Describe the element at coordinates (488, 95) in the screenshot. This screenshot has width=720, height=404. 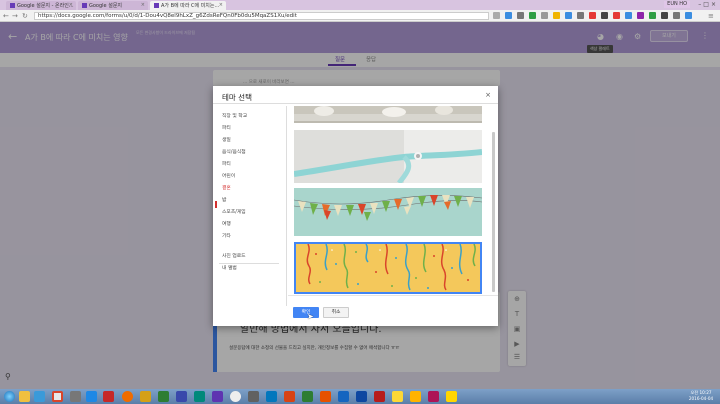
I see `close-icon: ×` at that location.